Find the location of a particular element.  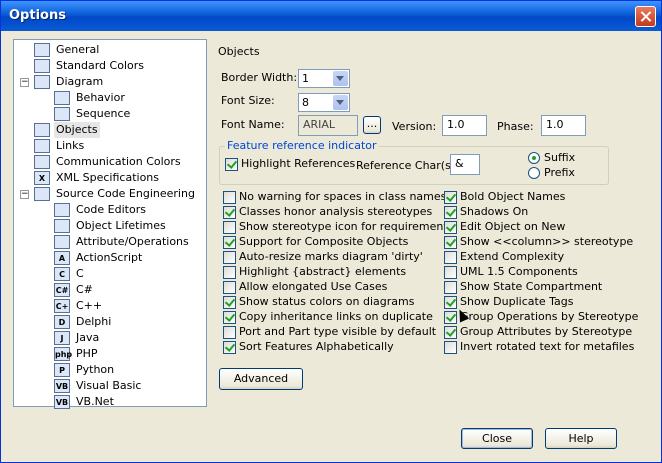

tree-item-label: Links is located at coordinates (70, 145).